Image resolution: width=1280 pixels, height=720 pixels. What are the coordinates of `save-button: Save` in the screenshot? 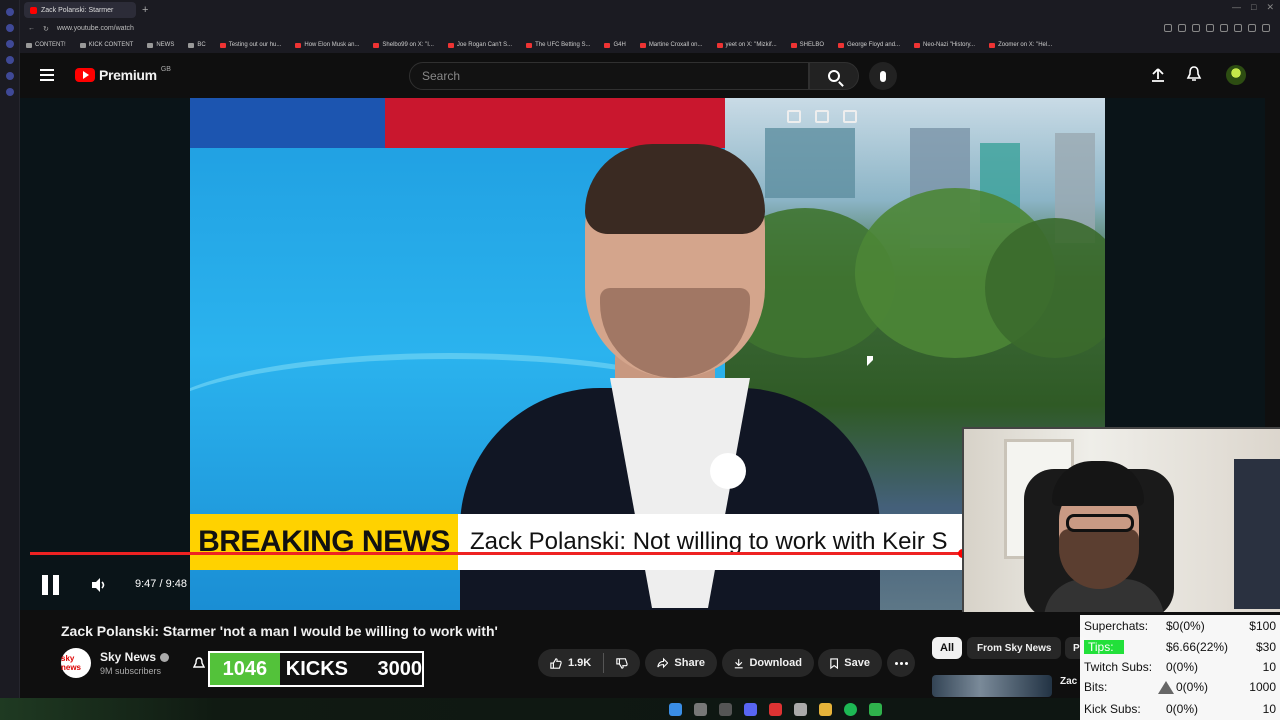 It's located at (850, 663).